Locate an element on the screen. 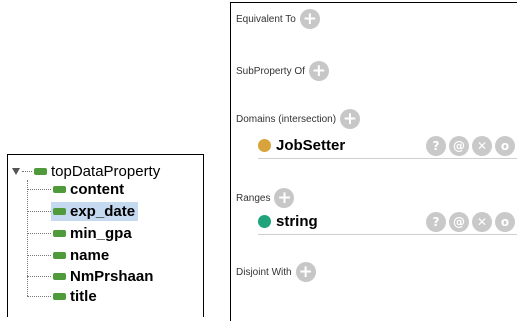  tree-node-label: NmPrshaan is located at coordinates (112, 276).